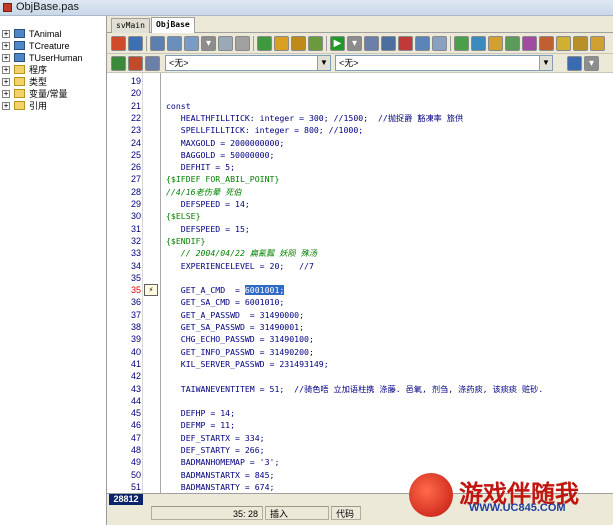 This screenshot has width=613, height=525. I want to click on method-combo: <无> ▼, so click(444, 63).